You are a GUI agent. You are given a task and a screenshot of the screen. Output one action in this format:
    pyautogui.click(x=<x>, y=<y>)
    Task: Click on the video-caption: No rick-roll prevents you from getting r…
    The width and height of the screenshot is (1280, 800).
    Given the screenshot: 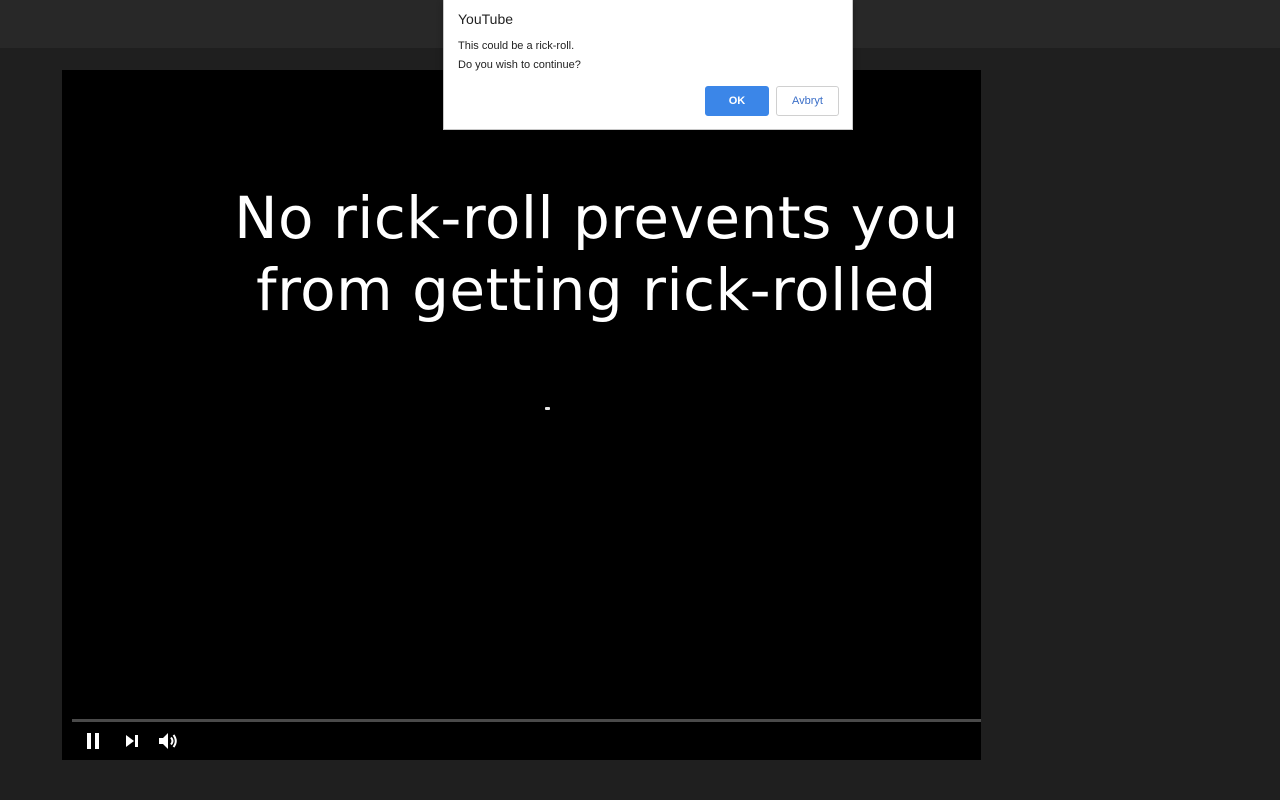 What is the action you would take?
    pyautogui.click(x=521, y=254)
    